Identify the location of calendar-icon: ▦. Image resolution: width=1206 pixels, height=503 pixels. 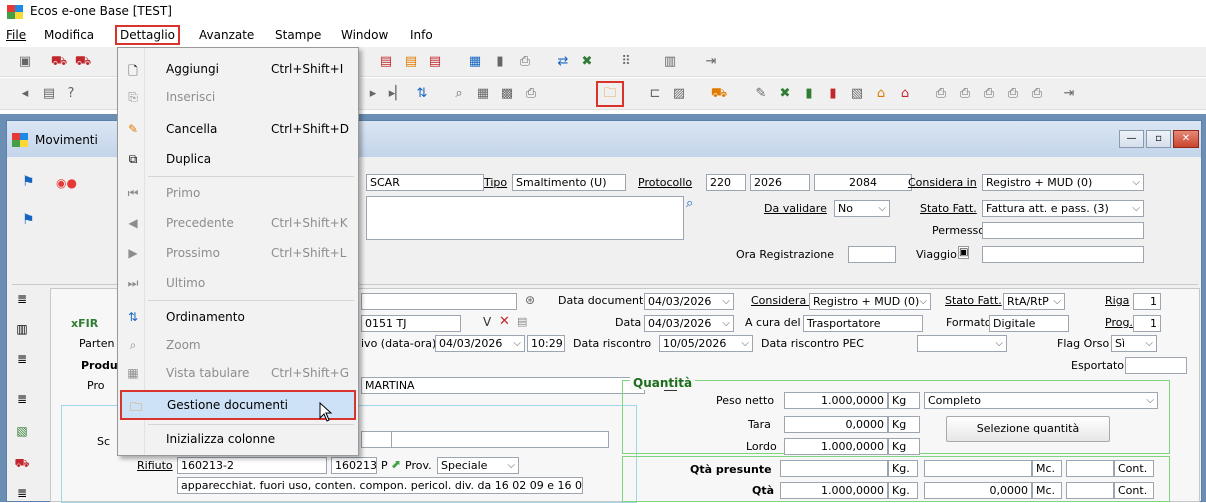
(475, 62).